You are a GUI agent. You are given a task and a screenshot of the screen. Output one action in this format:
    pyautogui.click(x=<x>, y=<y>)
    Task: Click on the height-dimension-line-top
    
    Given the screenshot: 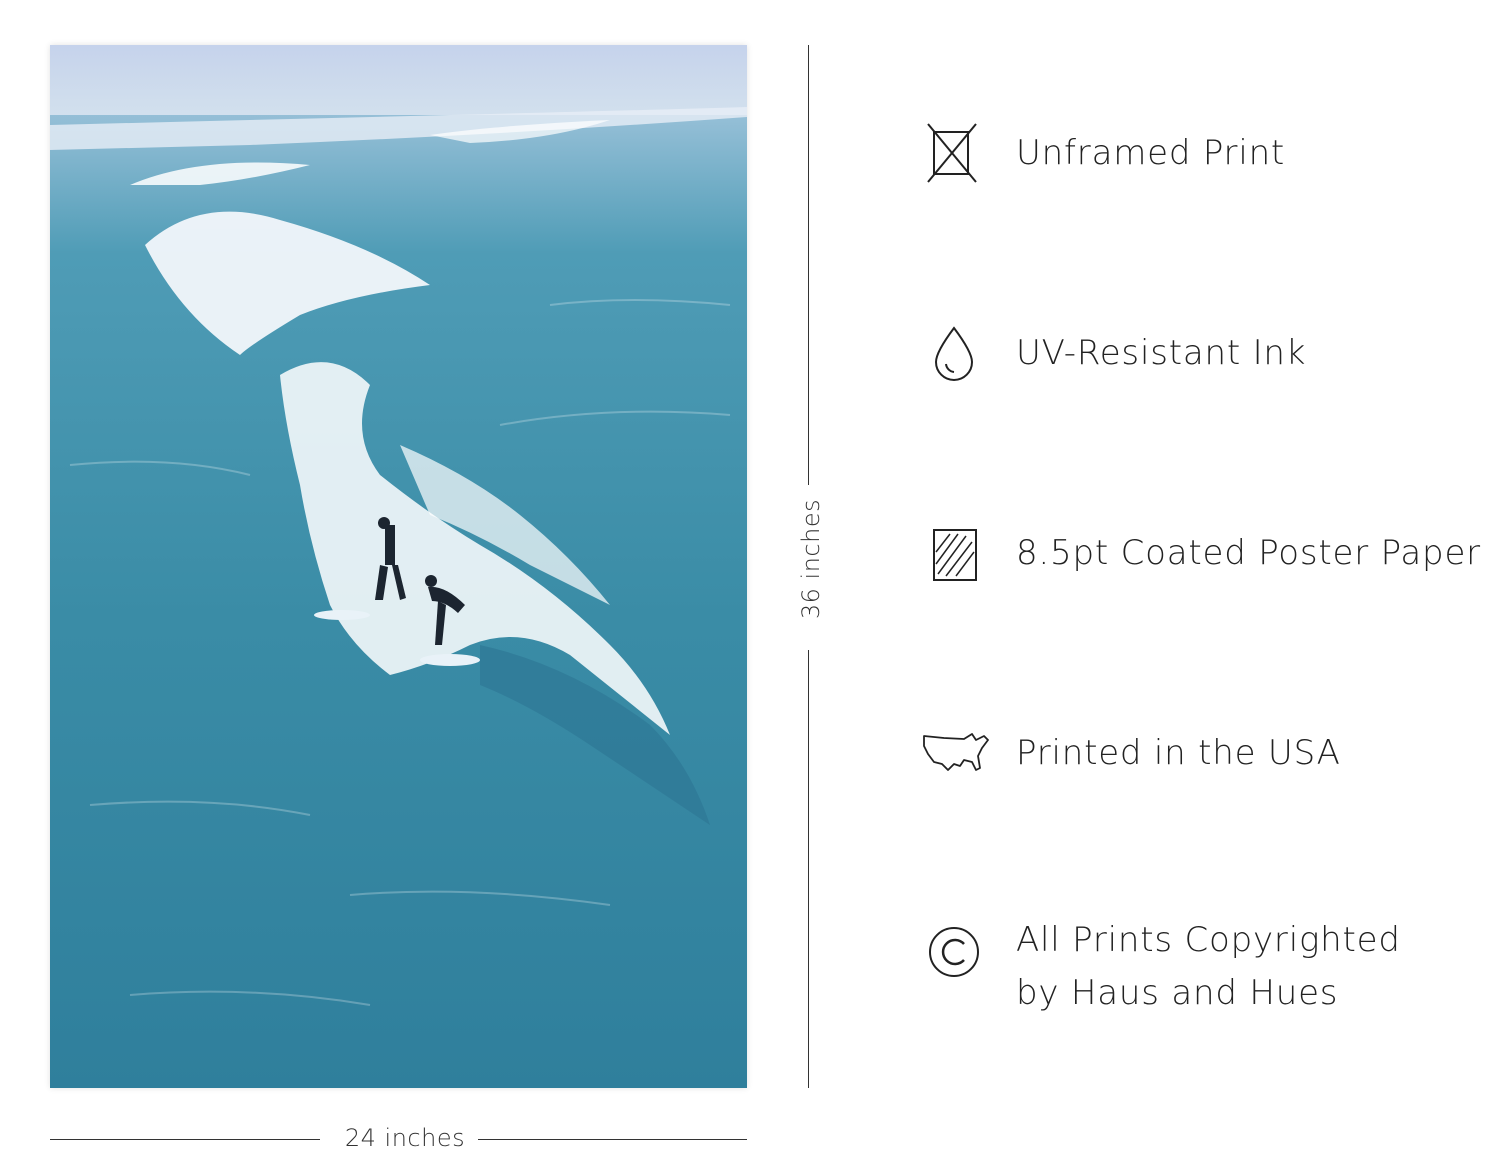 What is the action you would take?
    pyautogui.click(x=808, y=265)
    